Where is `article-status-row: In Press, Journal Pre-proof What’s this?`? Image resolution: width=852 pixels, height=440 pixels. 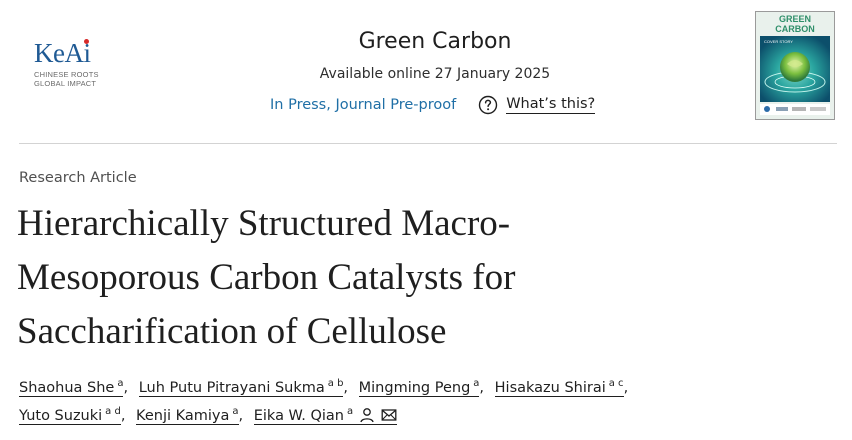
article-status-row: In Press, Journal Pre-proof What’s this? is located at coordinates (433, 105).